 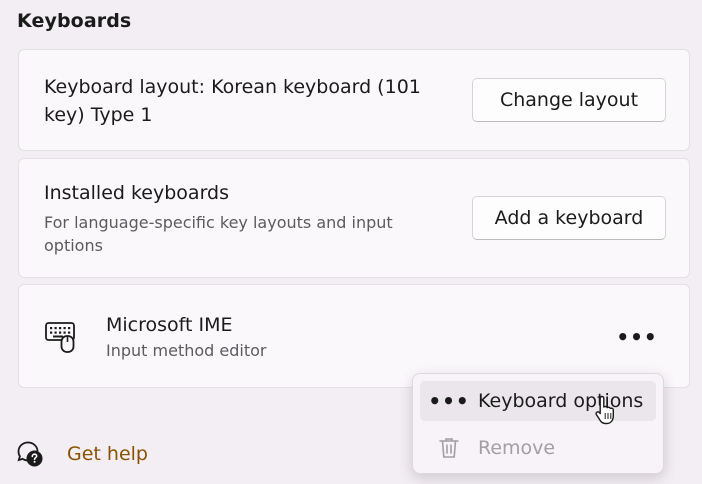 I want to click on section-title: Keyboards, so click(x=74, y=21).